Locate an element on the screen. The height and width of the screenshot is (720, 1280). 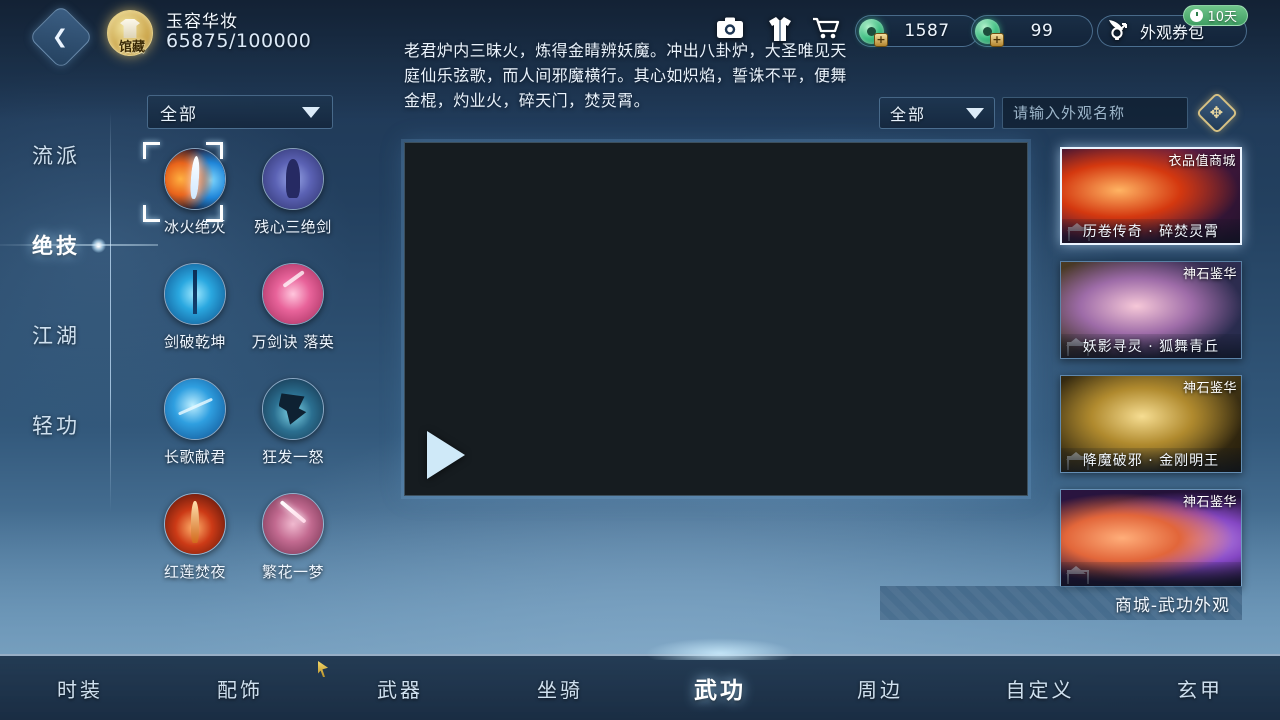
tab-label: 自定义 is located at coordinates (1040, 689).